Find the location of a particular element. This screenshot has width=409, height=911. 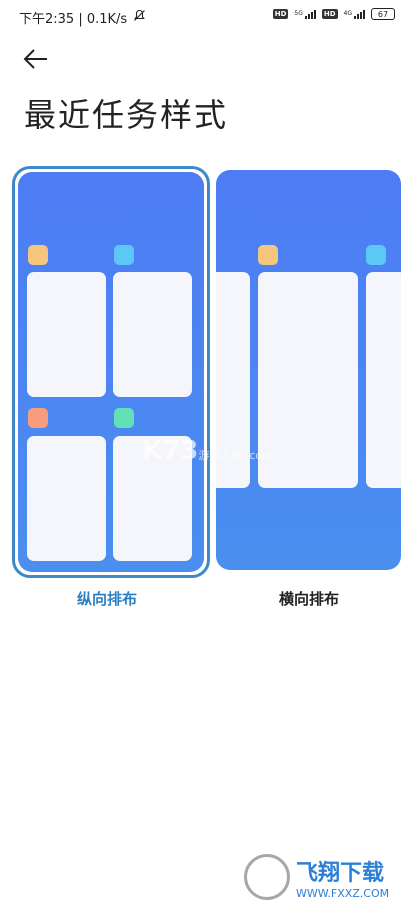

status-bar: 下午2:35 | 0.1K/s HD 5G HD 4G 67 is located at coordinates (204, 17).